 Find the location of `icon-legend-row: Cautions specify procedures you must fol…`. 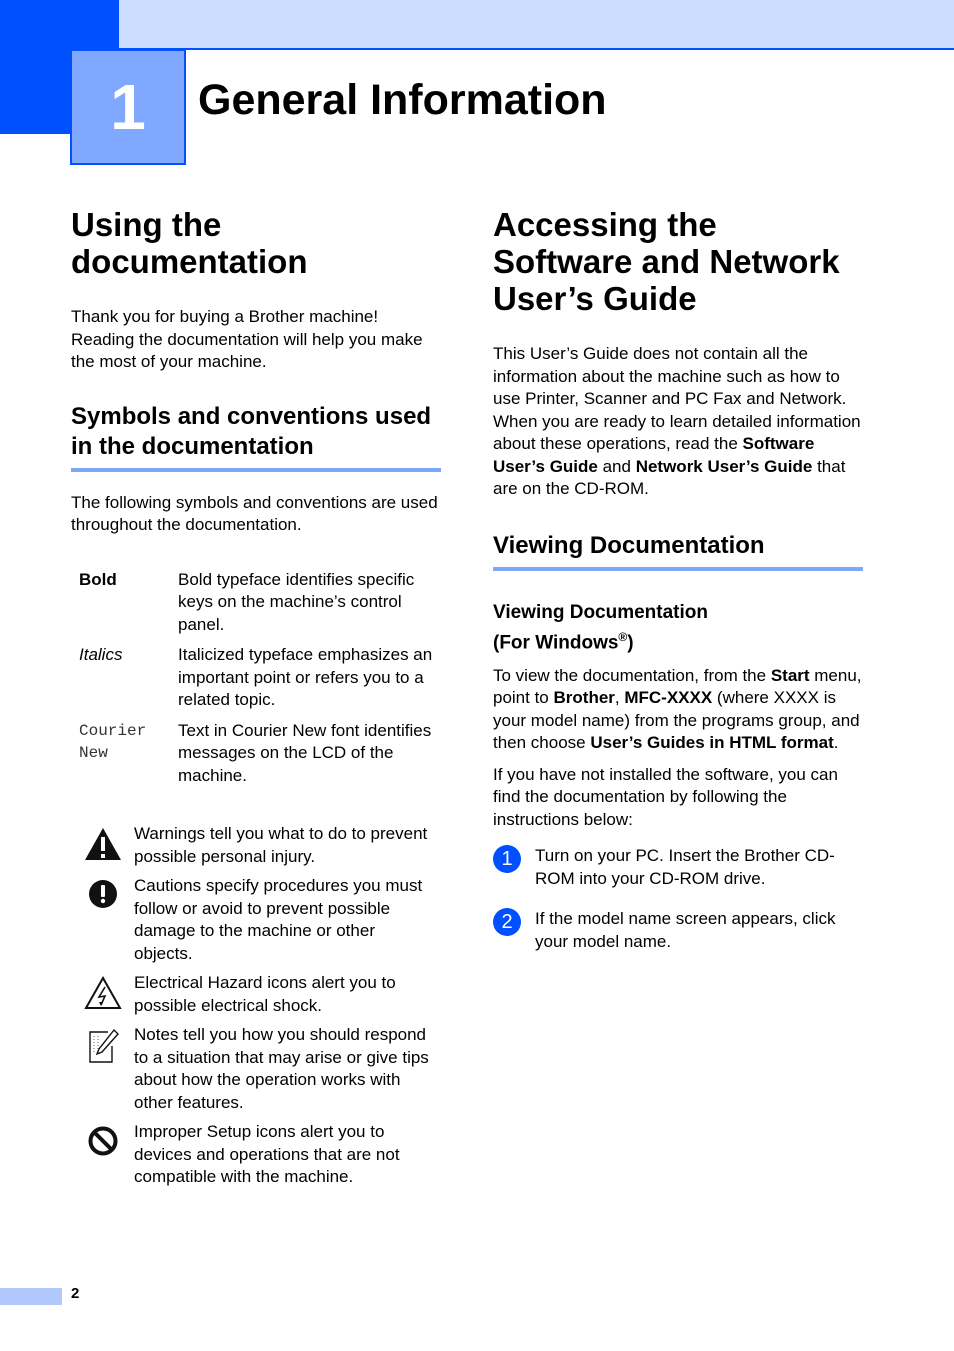

icon-legend-row: Cautions specify procedures you must fol… is located at coordinates (256, 920).